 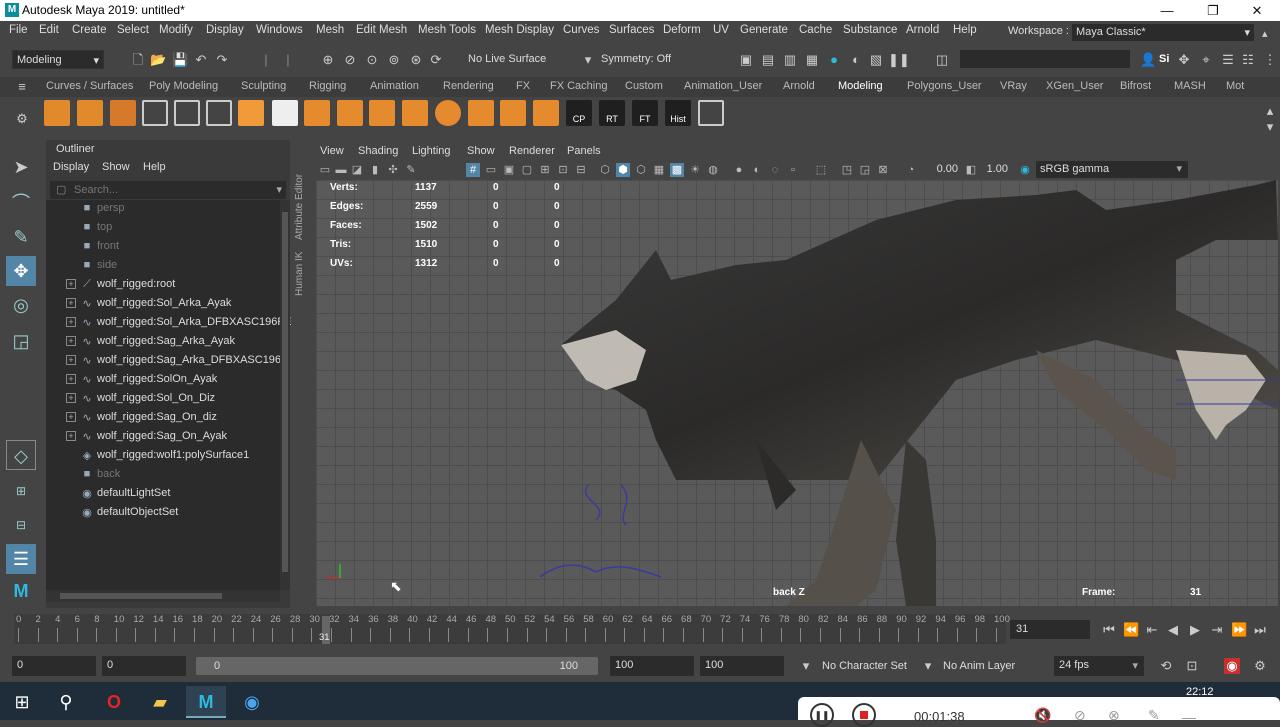 I want to click on vp-menu-panels: Panels, so click(x=584, y=151).